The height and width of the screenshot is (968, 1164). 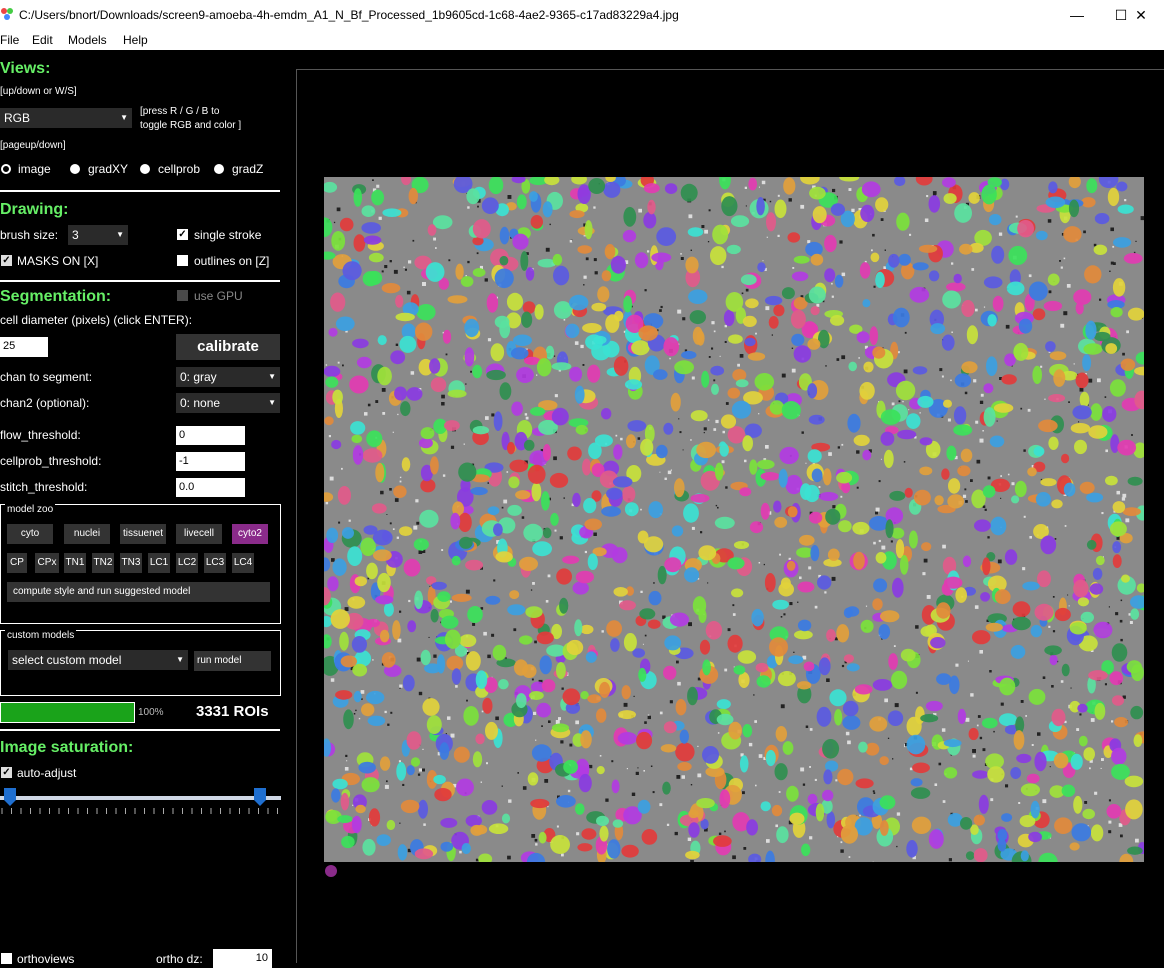 I want to click on stitch-threshold-input: 0.0, so click(x=210, y=487).